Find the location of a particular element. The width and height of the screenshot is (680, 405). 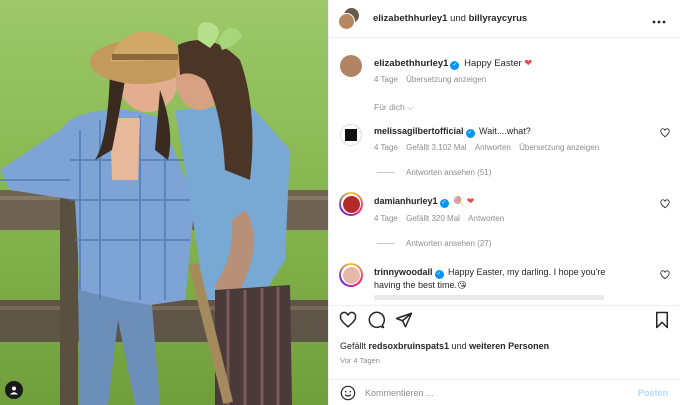

caption-line: elizabethhurley1 ✓ Happy Easter ❤ is located at coordinates (453, 64).